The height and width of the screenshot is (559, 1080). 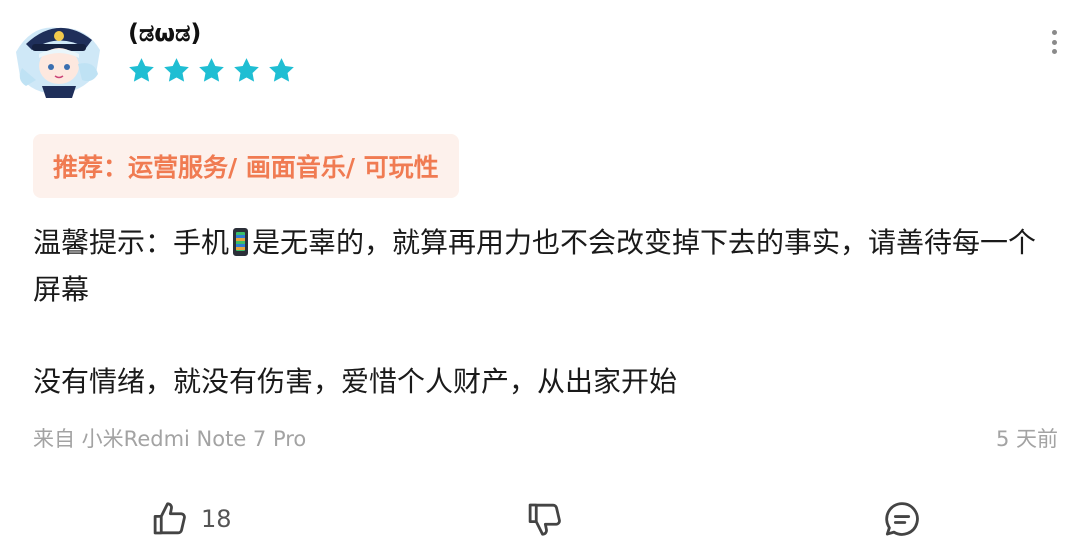 I want to click on review-text-part: 温馨提示：手机, so click(x=131, y=242).